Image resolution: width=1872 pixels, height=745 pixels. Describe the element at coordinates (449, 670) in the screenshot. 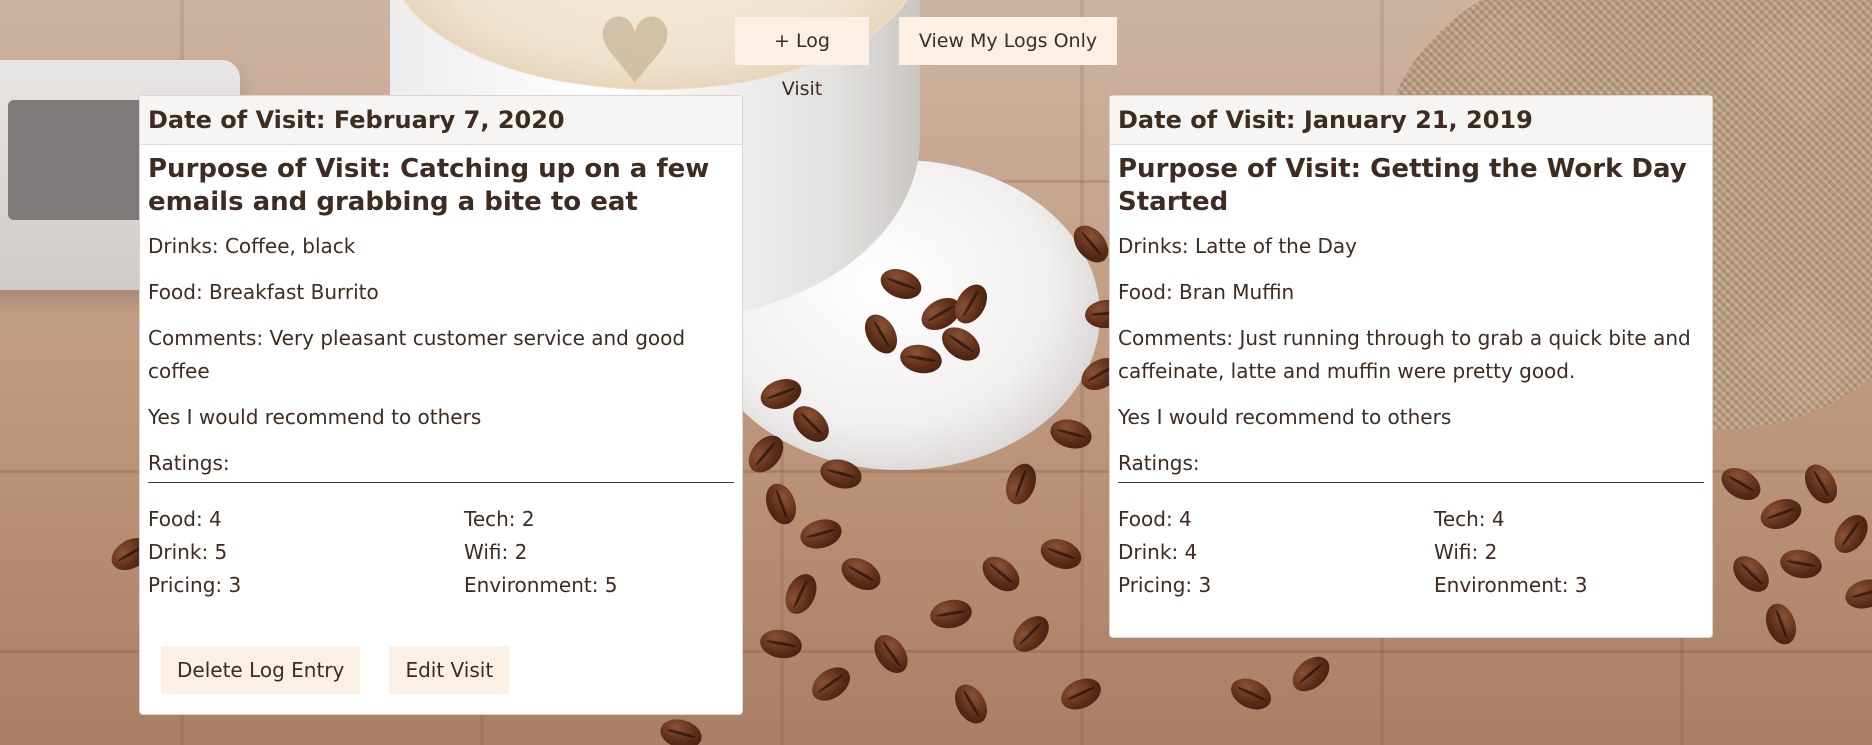

I see `edit-visit-button: Edit Visit` at that location.